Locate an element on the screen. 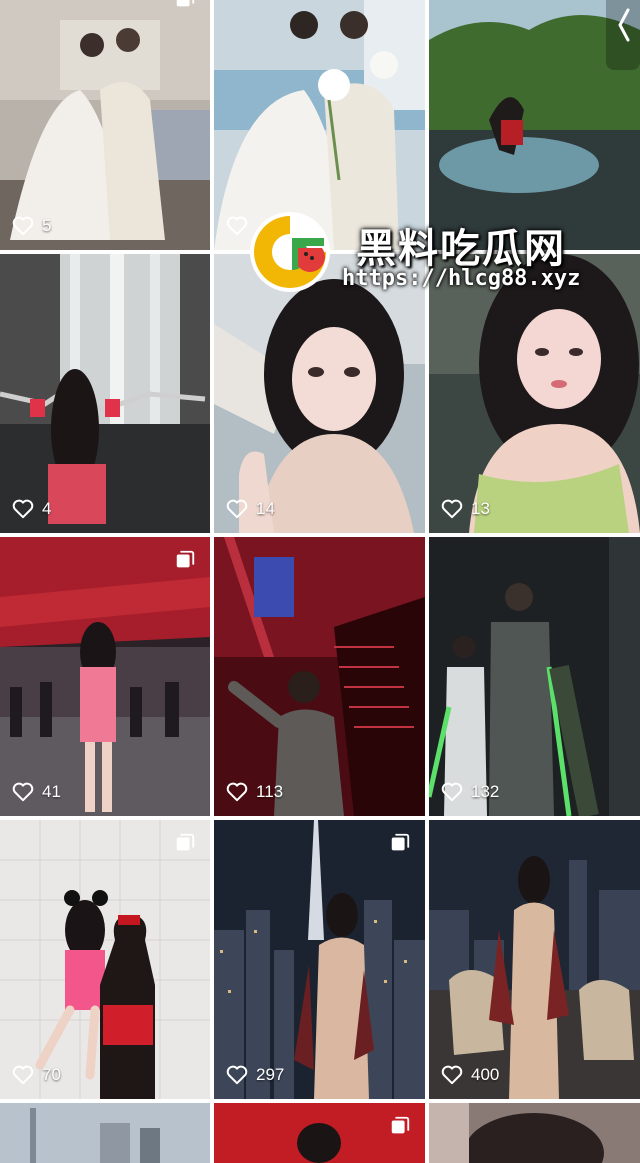 This screenshot has height=1163, width=640. post-photo-closeup is located at coordinates (534, 1133).